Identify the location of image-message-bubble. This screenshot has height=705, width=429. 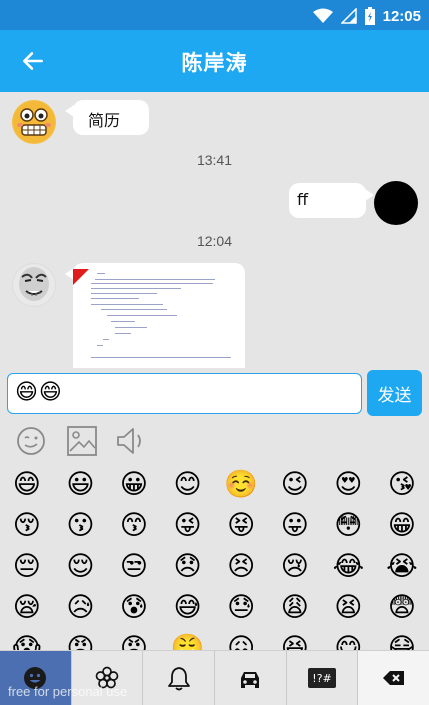
(155, 315).